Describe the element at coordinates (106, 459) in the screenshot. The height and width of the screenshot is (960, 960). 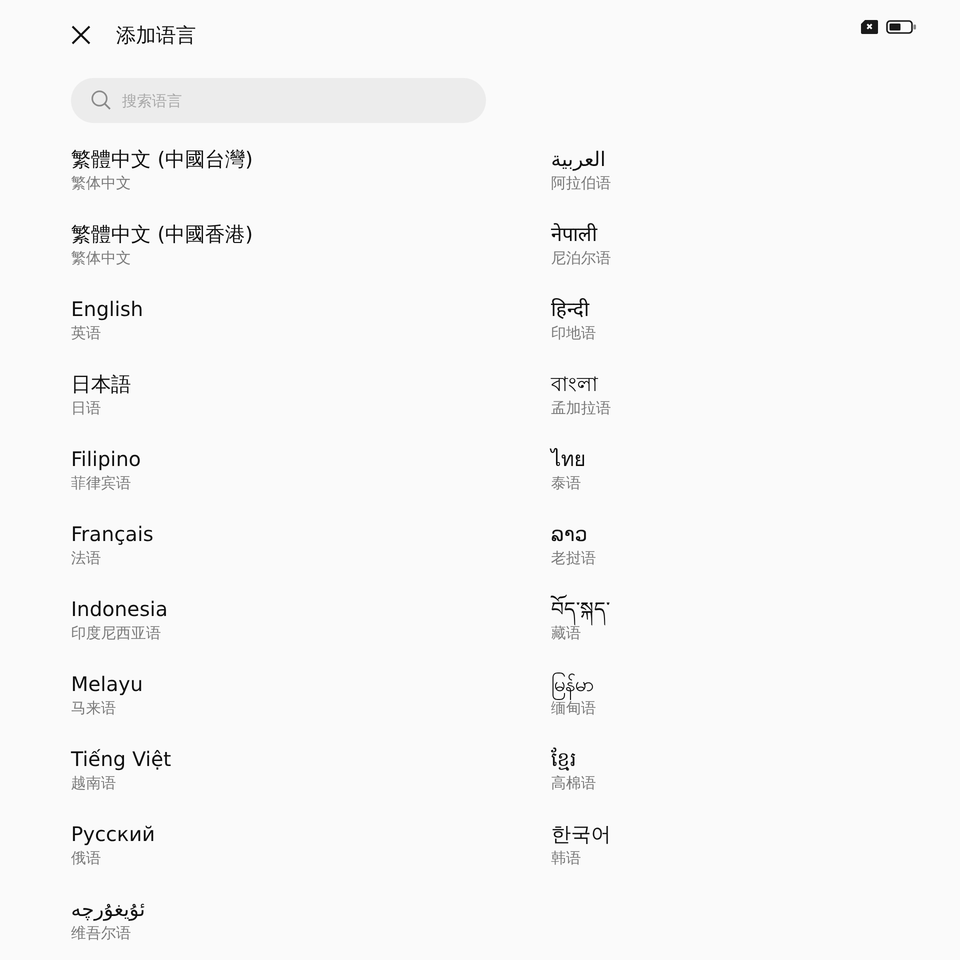
I see `language-name: Filipino` at that location.